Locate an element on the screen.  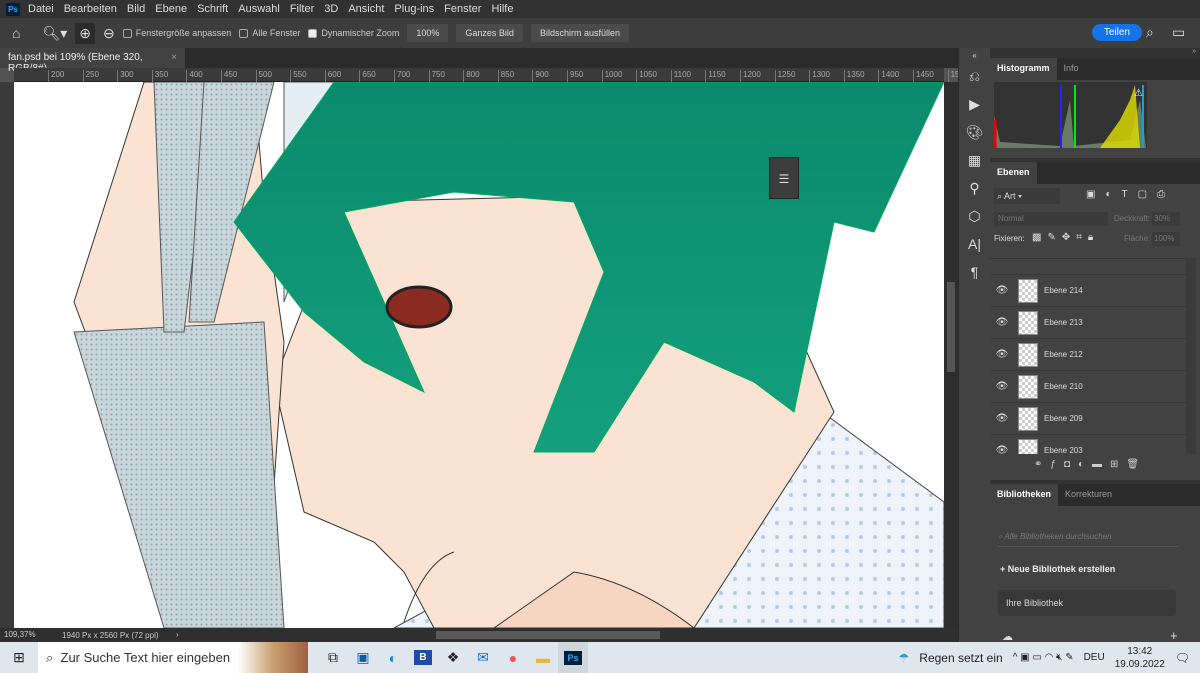
mail-icon: ✉ is located at coordinates (483, 657).